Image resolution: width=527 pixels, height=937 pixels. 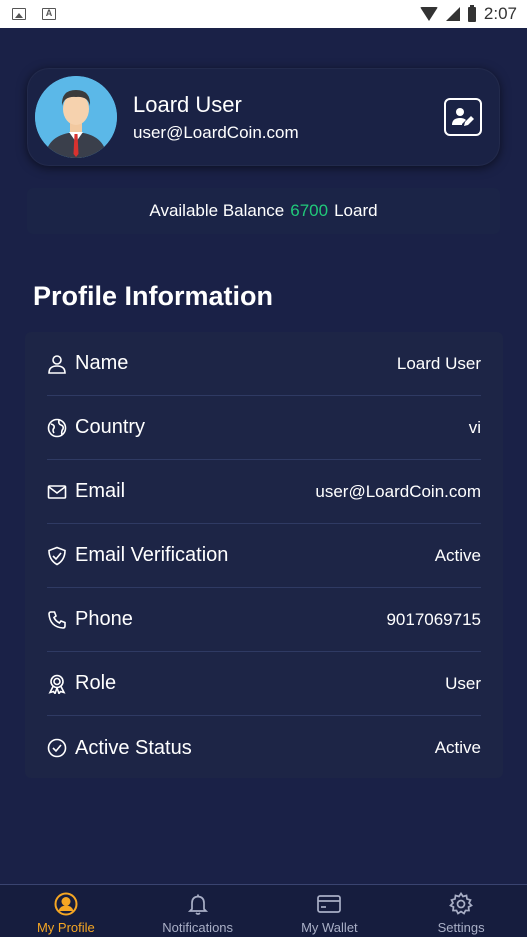 What do you see at coordinates (500, 13) in the screenshot?
I see `status-time: 2:07` at bounding box center [500, 13].